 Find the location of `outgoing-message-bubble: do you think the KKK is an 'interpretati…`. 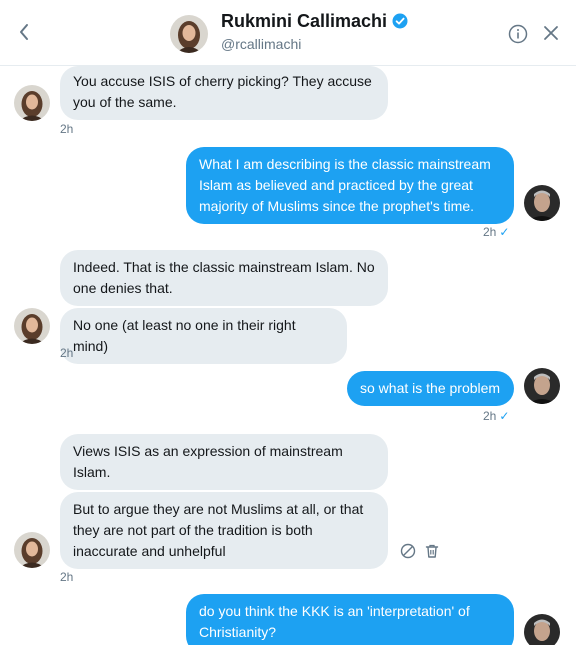

outgoing-message-bubble: do you think the KKK is an 'interpretati… is located at coordinates (350, 619).